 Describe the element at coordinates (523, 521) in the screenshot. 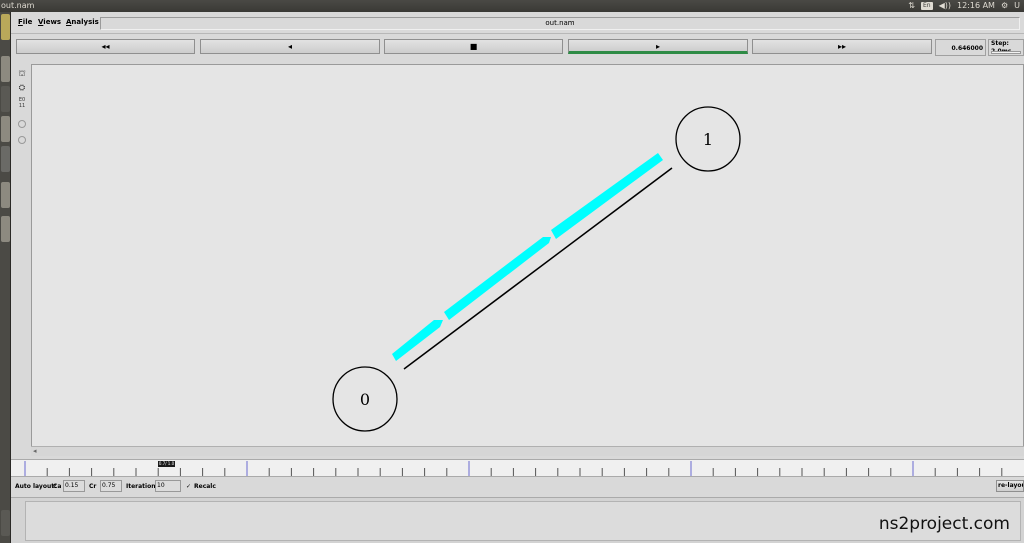

I see `annotation-list` at that location.